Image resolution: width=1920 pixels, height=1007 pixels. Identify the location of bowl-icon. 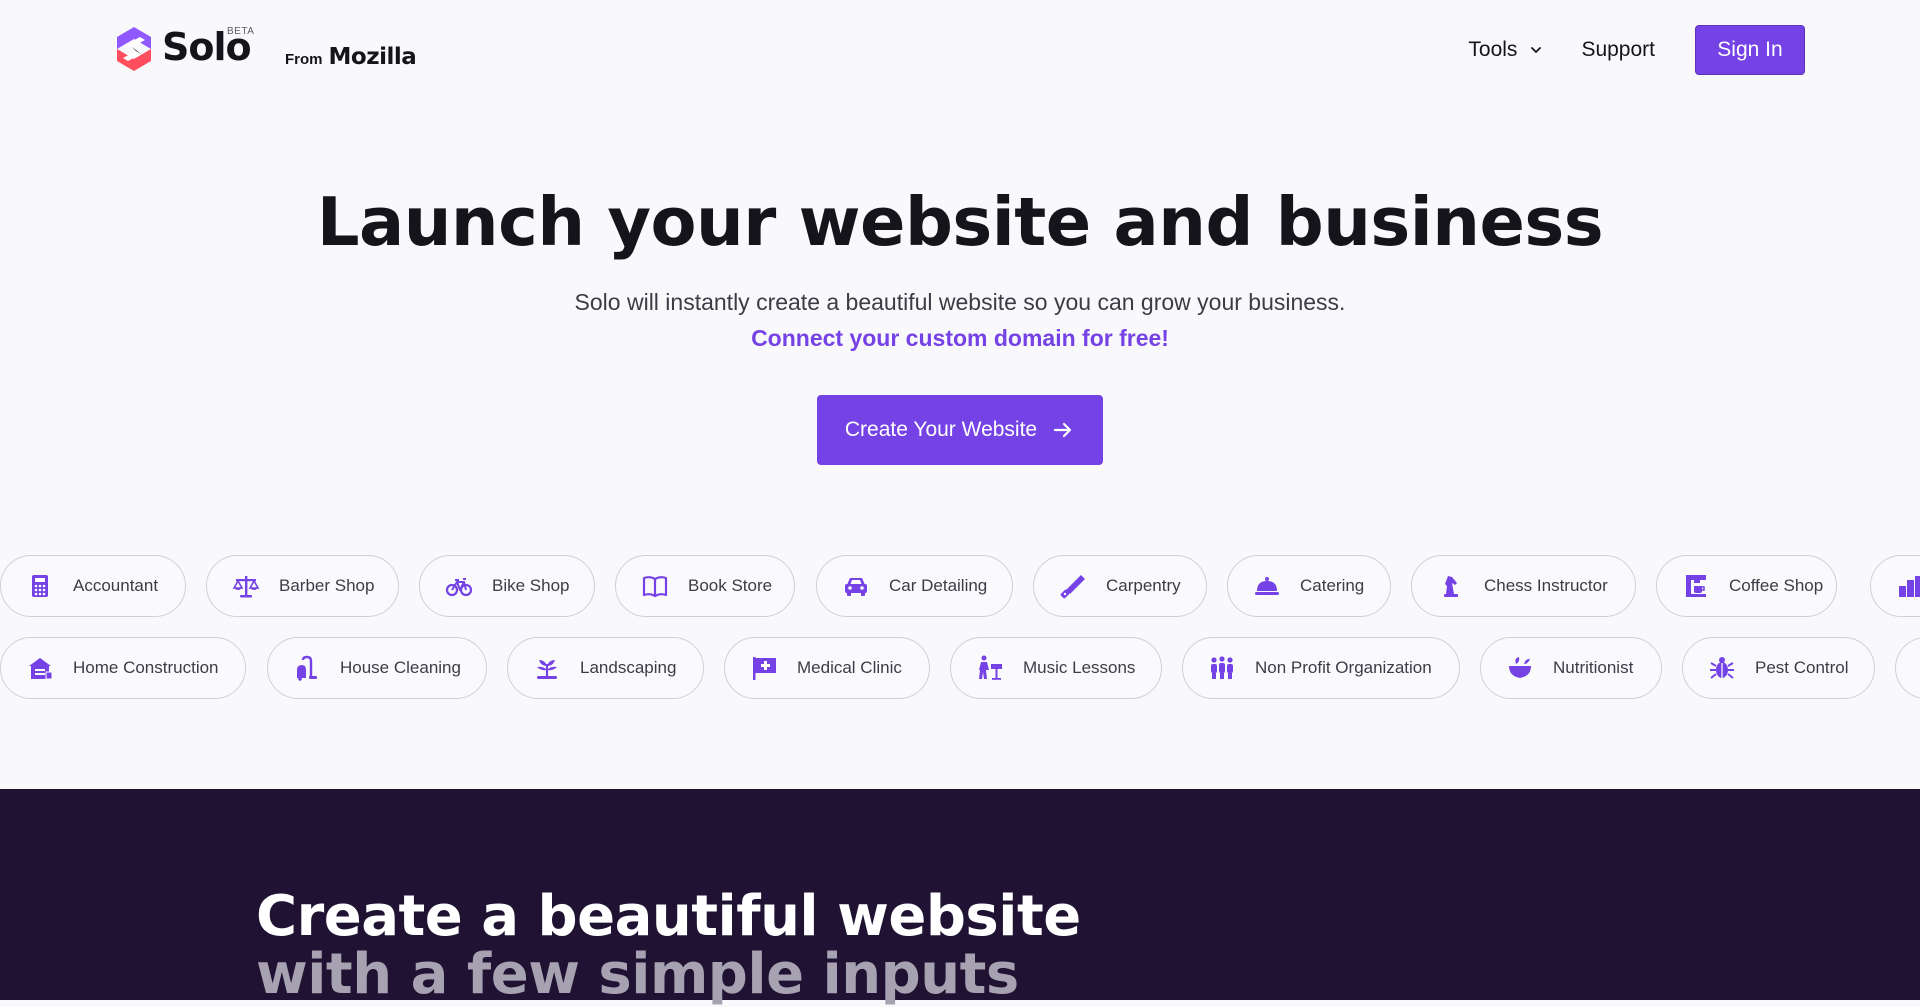
(1520, 668).